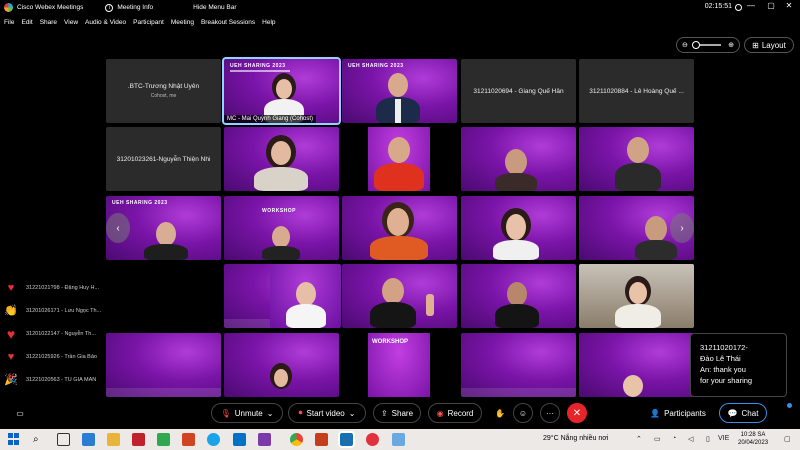  Describe the element at coordinates (239, 439) in the screenshot. I see `outlook-icon` at that location.